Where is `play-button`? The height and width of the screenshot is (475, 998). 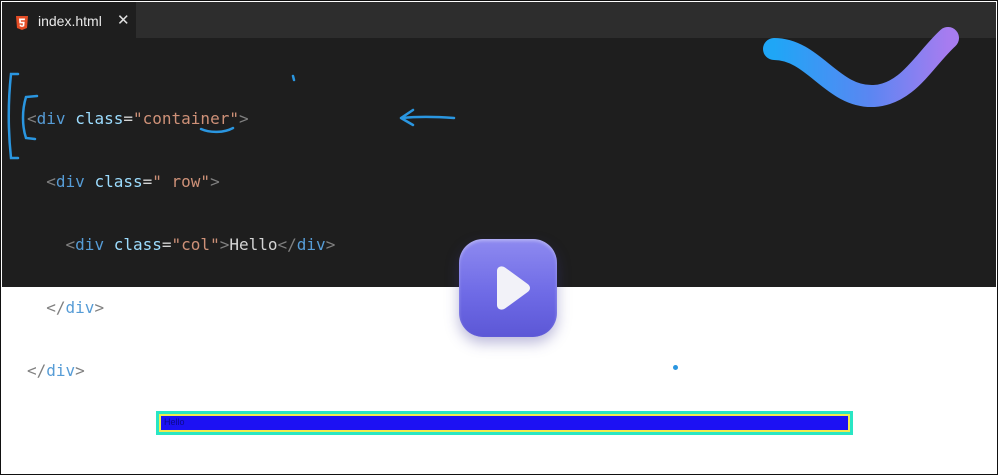 play-button is located at coordinates (508, 288).